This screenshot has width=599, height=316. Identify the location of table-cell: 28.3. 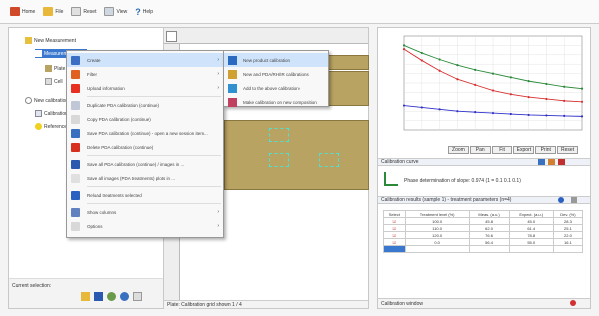
(568, 221).